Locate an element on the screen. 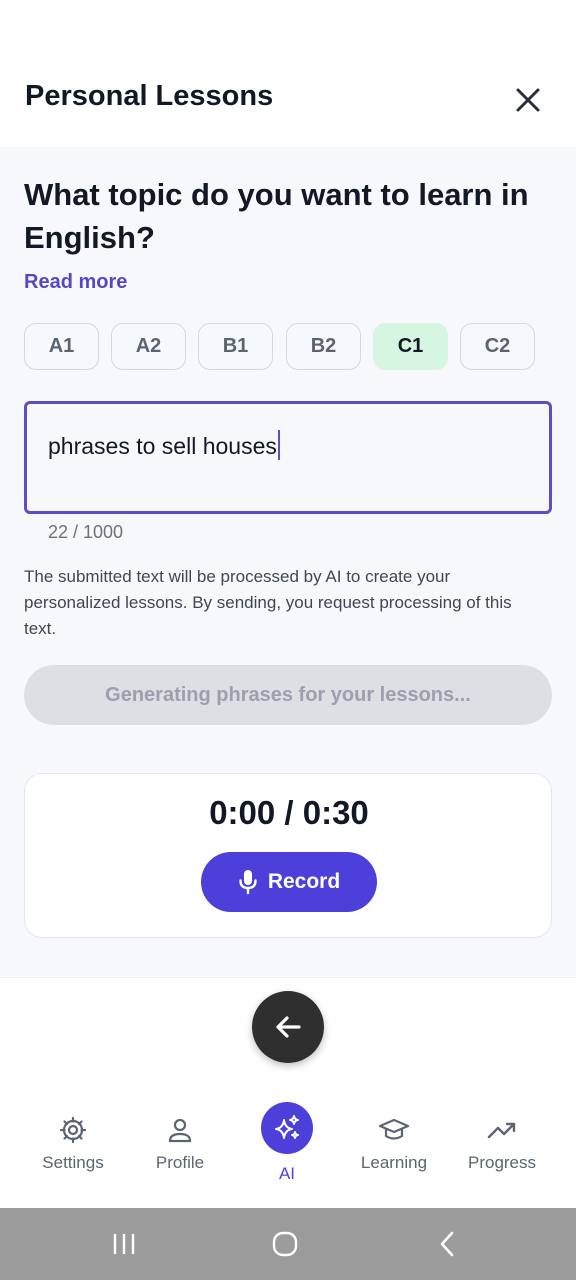 This screenshot has height=1280, width=576. level-a2-button: A2 is located at coordinates (148, 346).